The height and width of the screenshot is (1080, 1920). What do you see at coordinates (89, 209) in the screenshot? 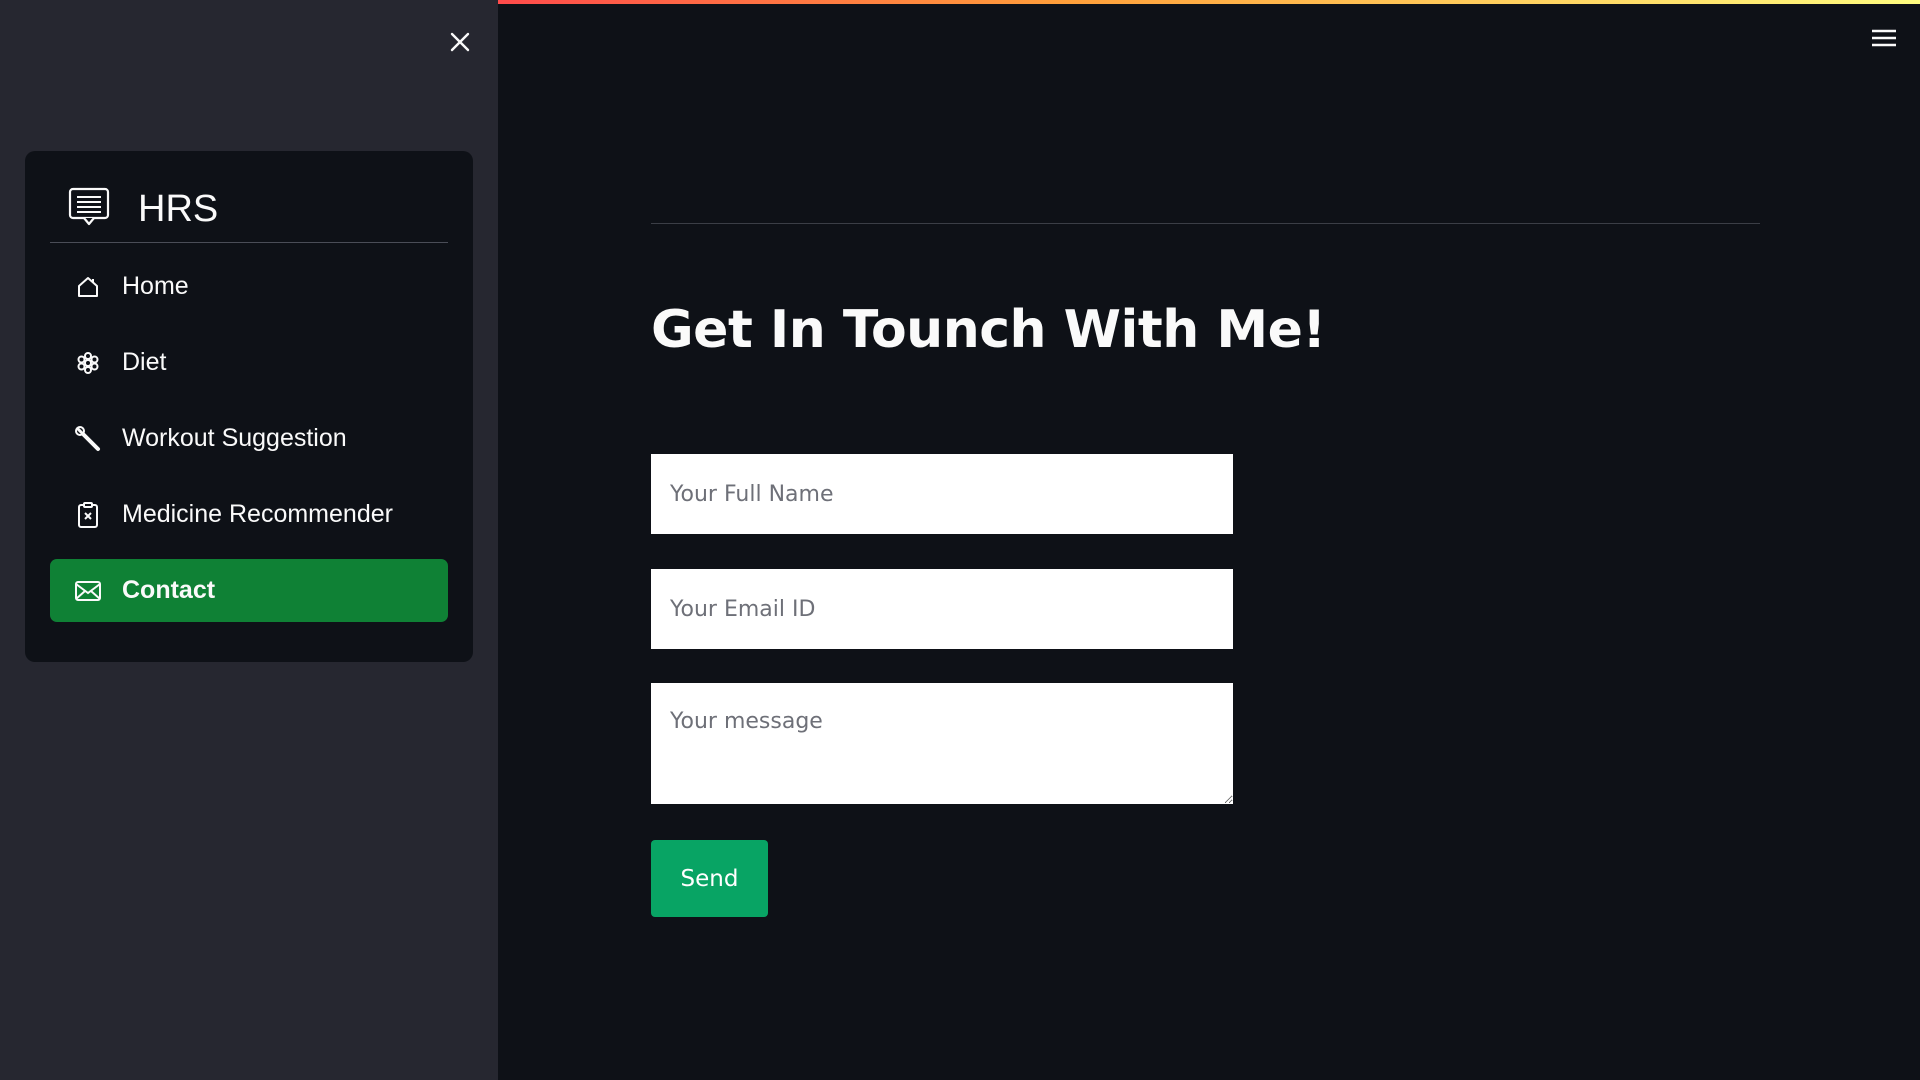
I see `list-card-icon` at bounding box center [89, 209].